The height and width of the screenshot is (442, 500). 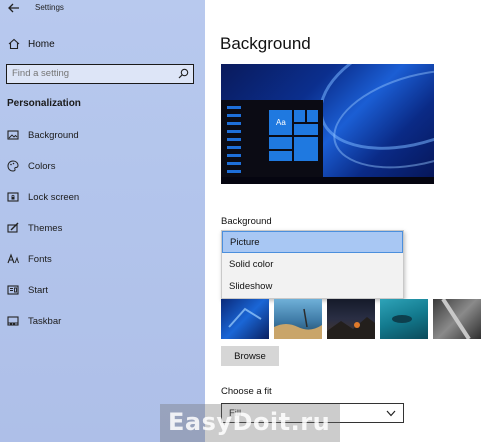 I want to click on home-icon, so click(x=14, y=44).